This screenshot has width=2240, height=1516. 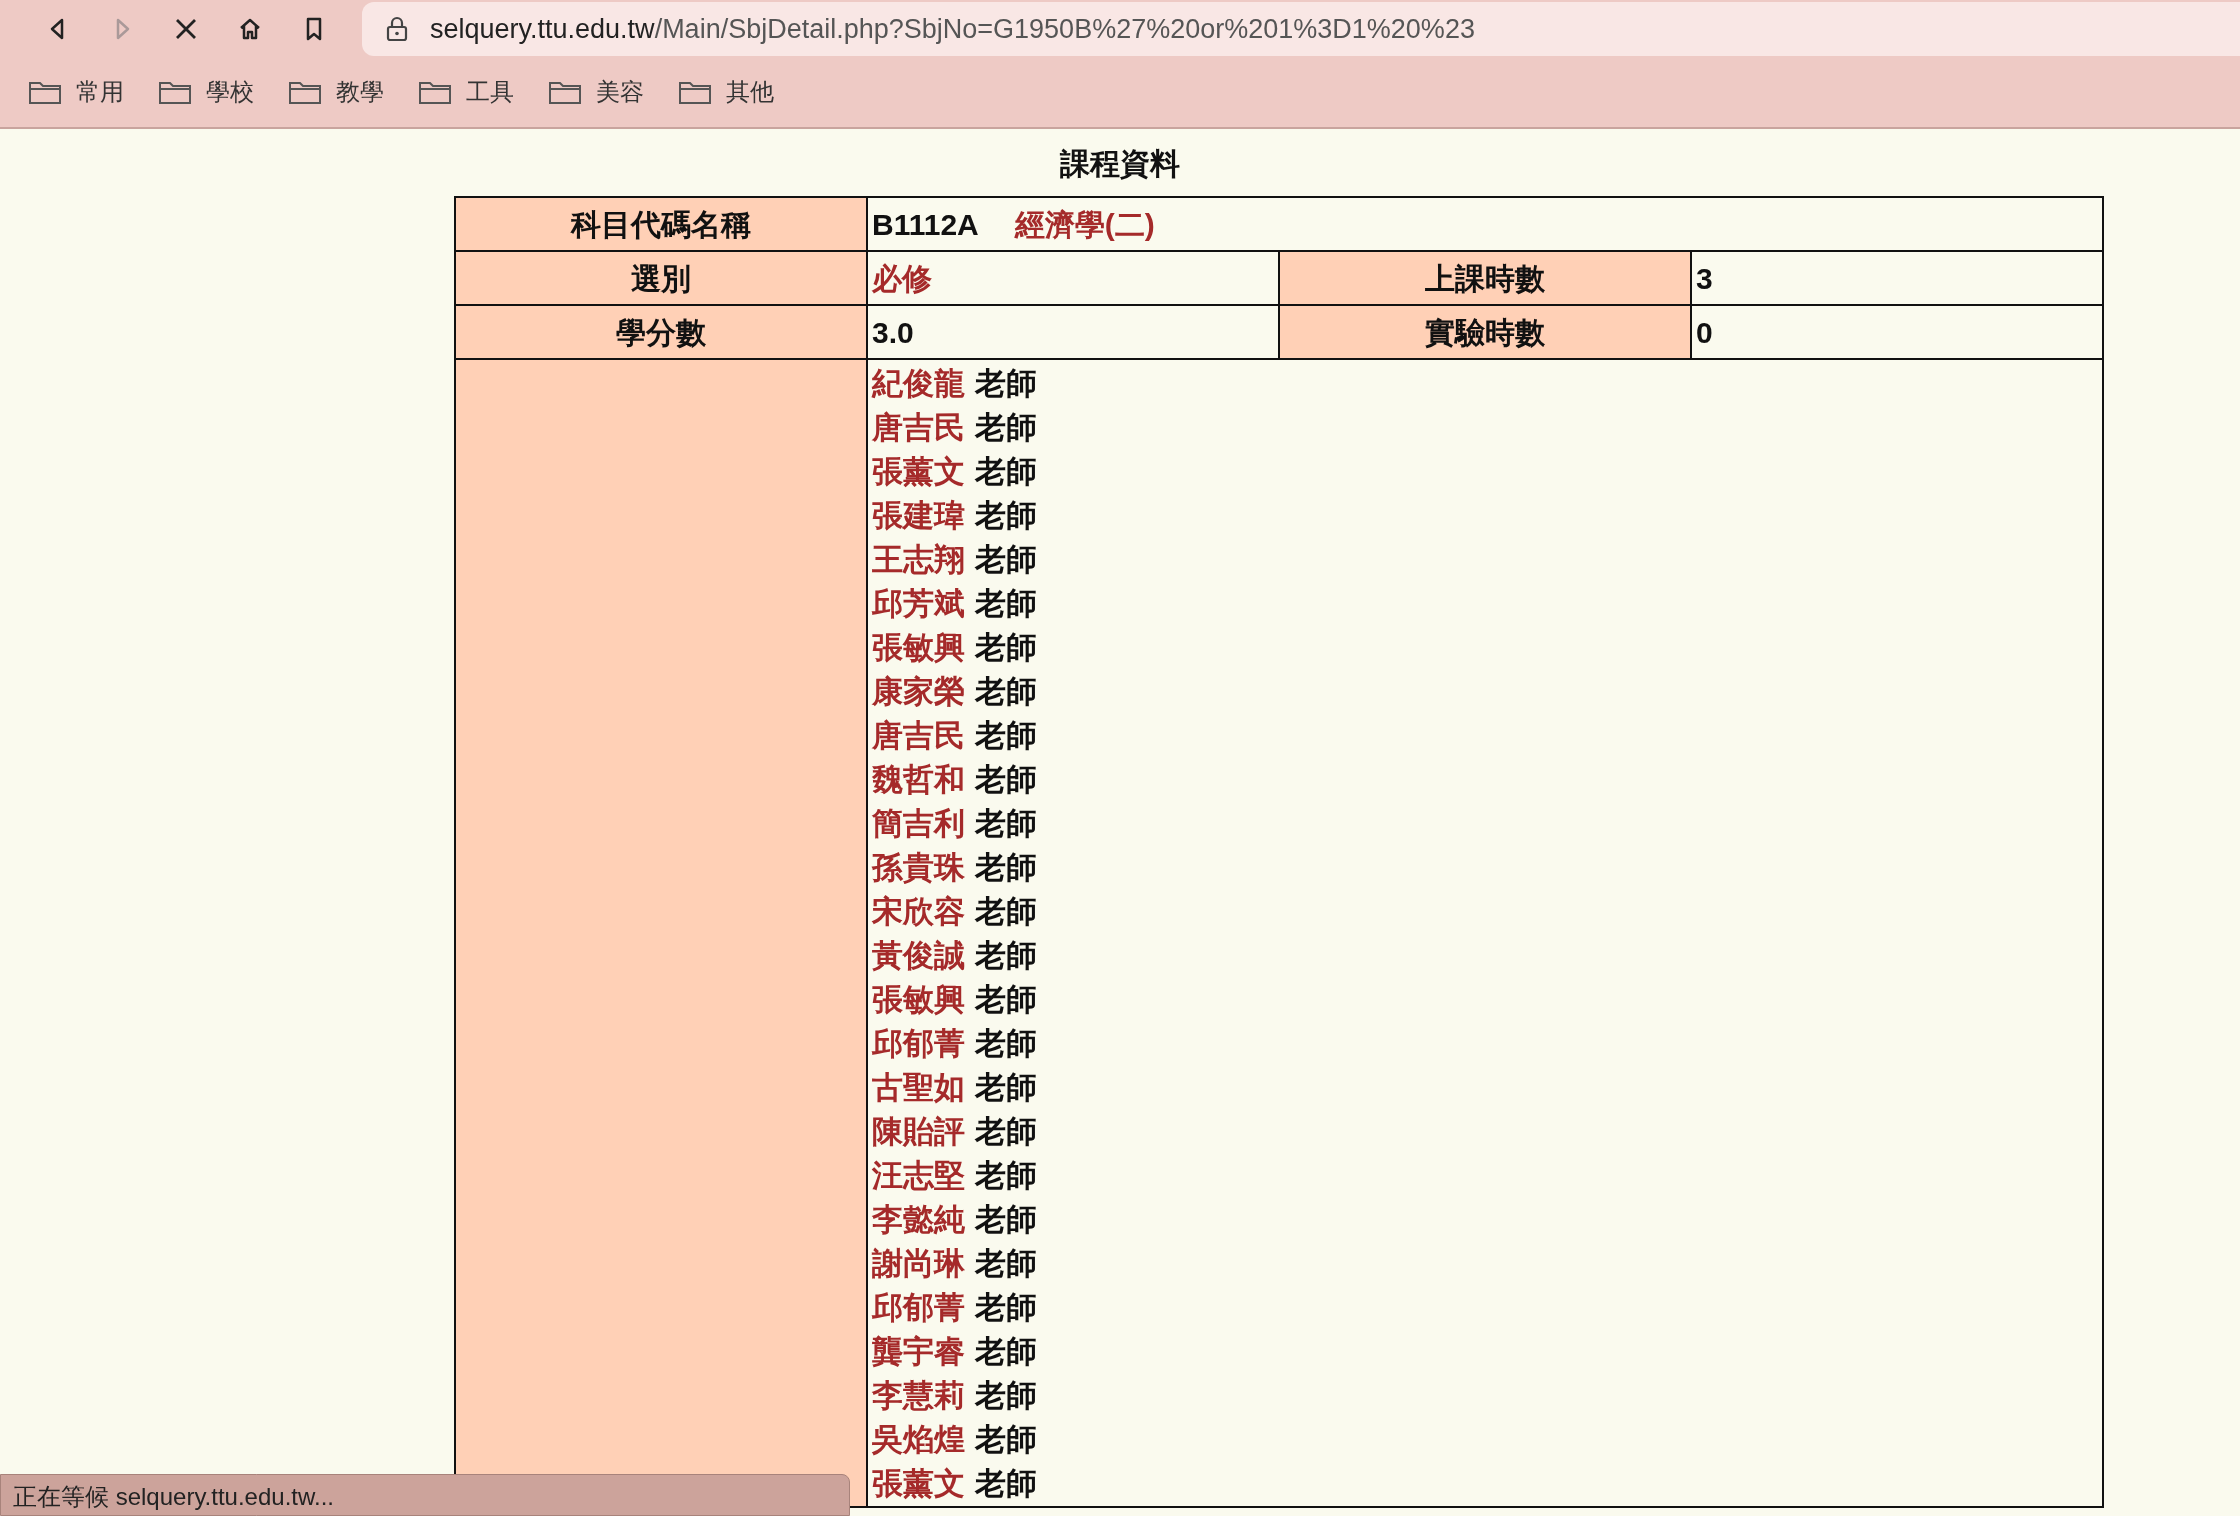 I want to click on teacher-name: 康家榮, so click(x=918, y=691).